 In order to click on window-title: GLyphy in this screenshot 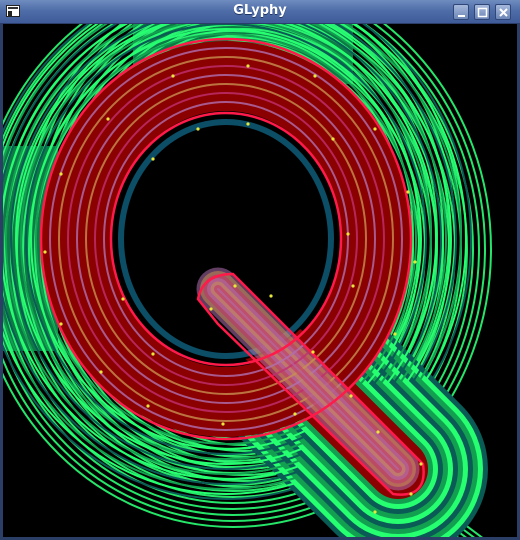, I will do `click(260, 10)`.